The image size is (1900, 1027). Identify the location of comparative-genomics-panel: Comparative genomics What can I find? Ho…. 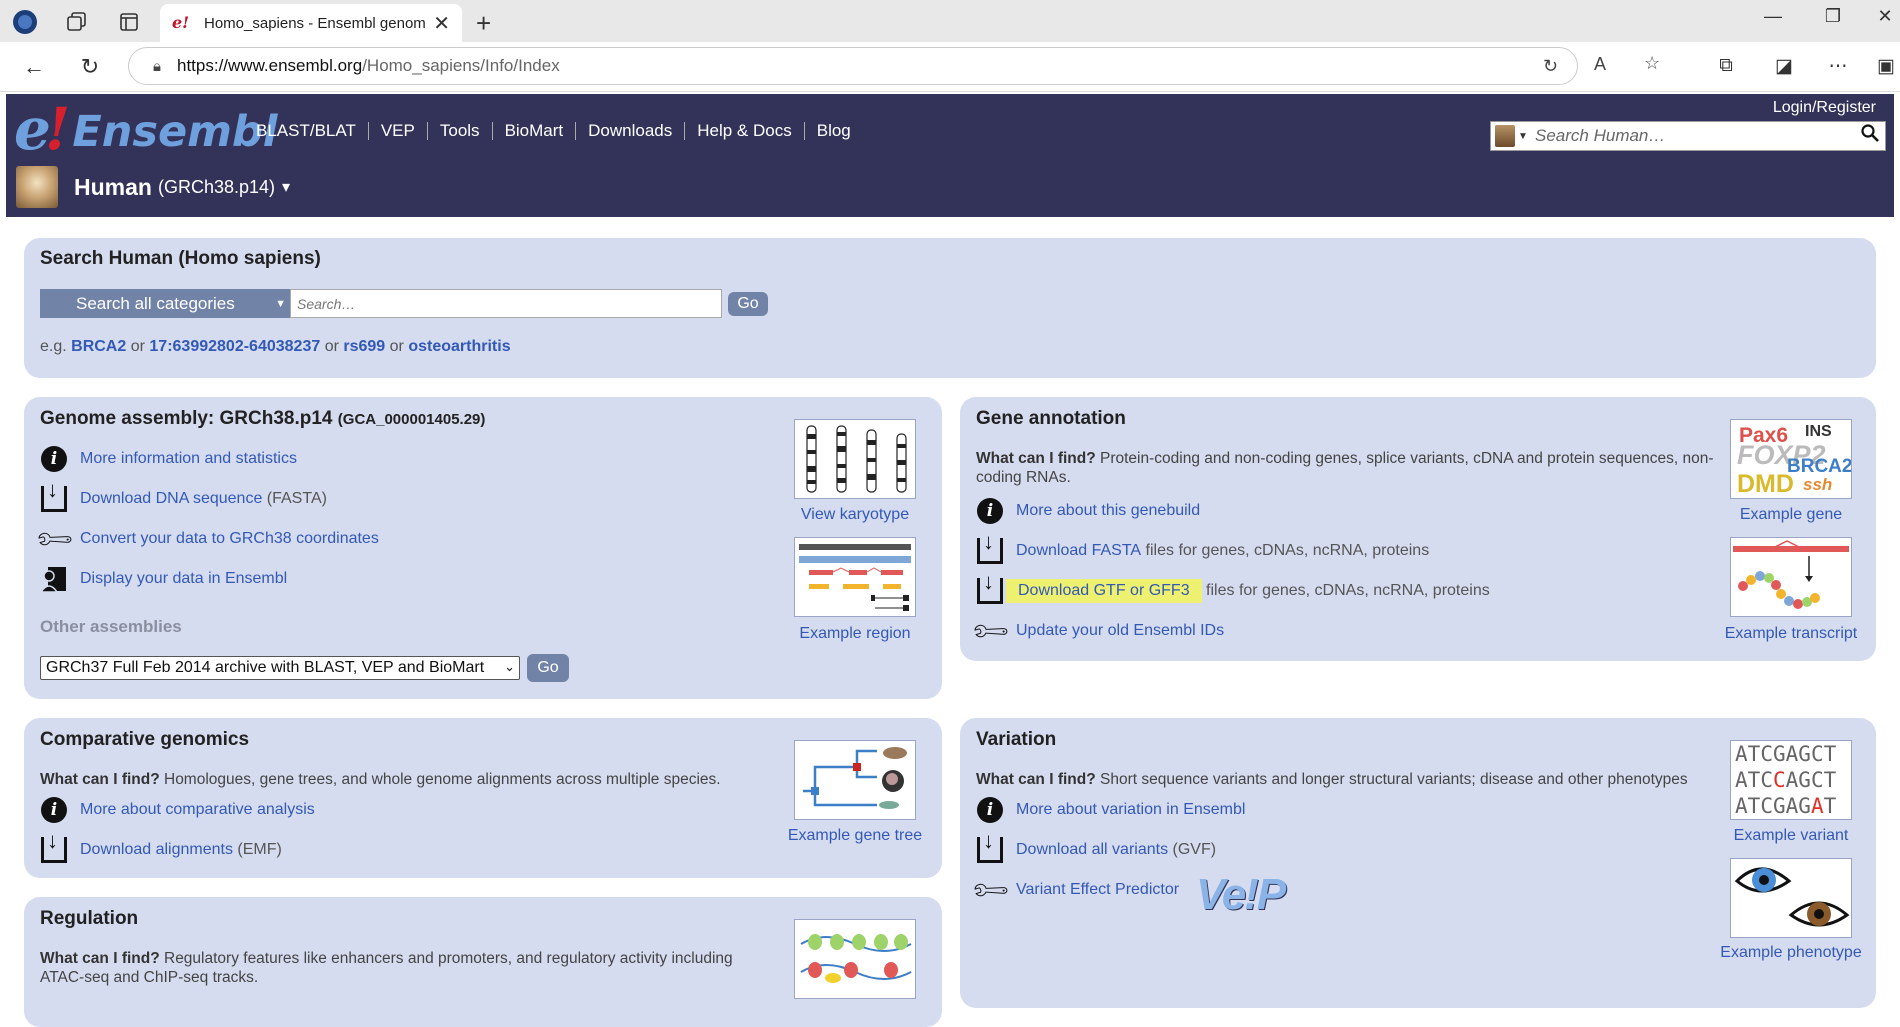
(483, 798).